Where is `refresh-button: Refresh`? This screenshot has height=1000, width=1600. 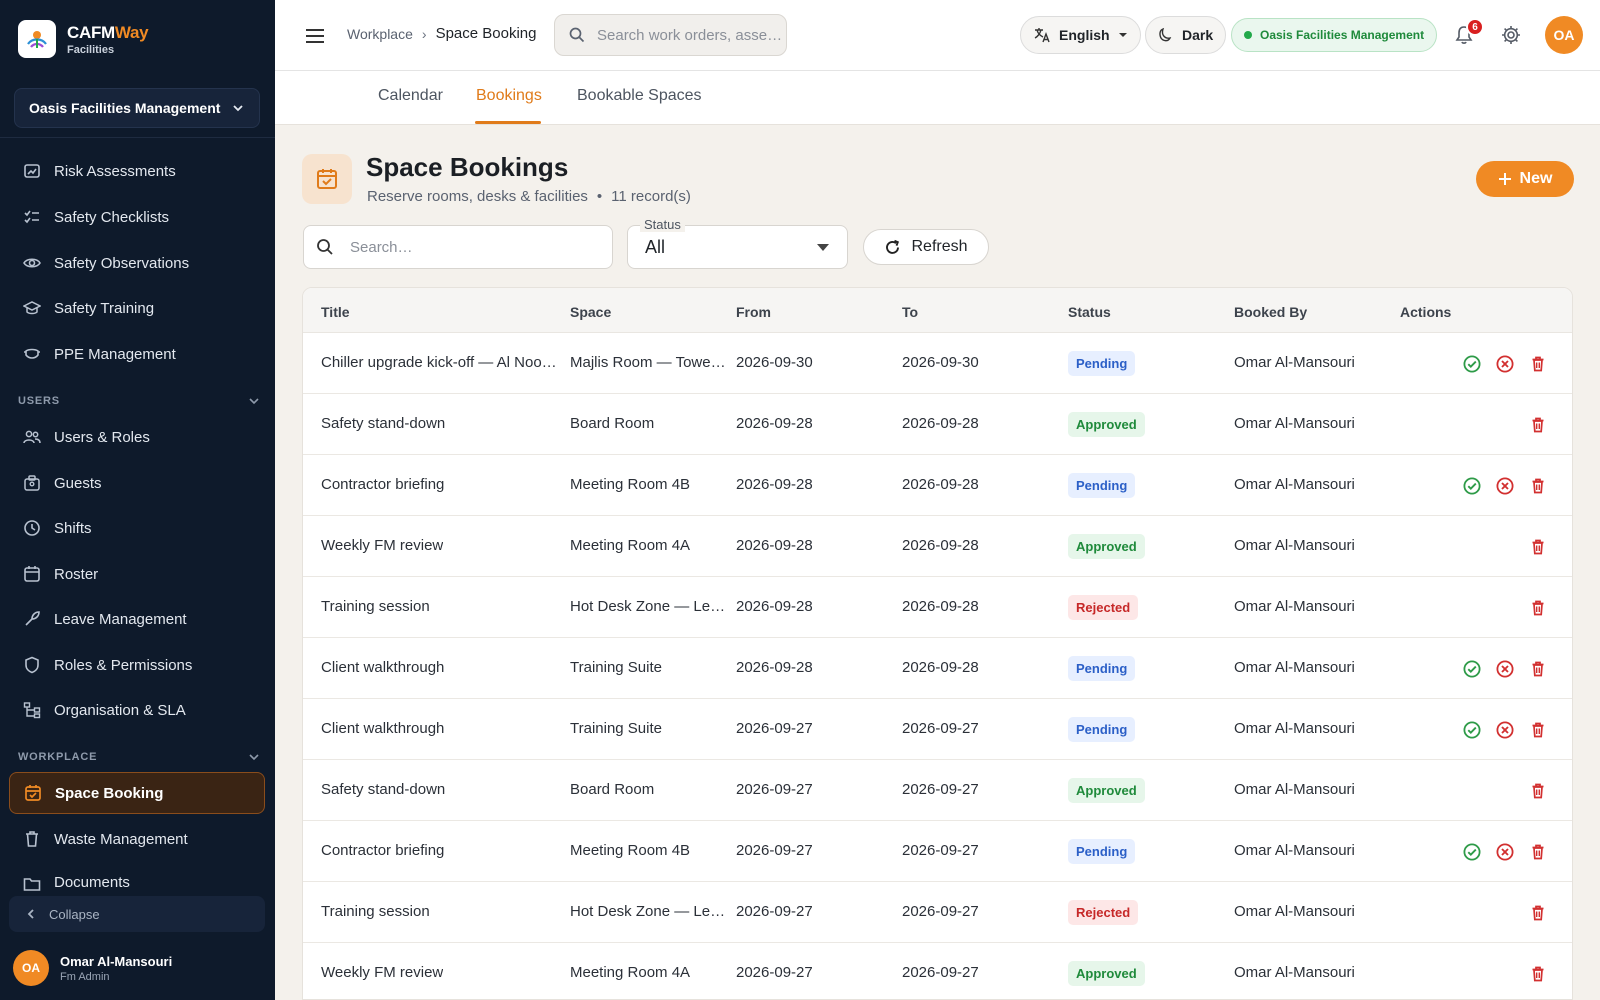 refresh-button: Refresh is located at coordinates (926, 247).